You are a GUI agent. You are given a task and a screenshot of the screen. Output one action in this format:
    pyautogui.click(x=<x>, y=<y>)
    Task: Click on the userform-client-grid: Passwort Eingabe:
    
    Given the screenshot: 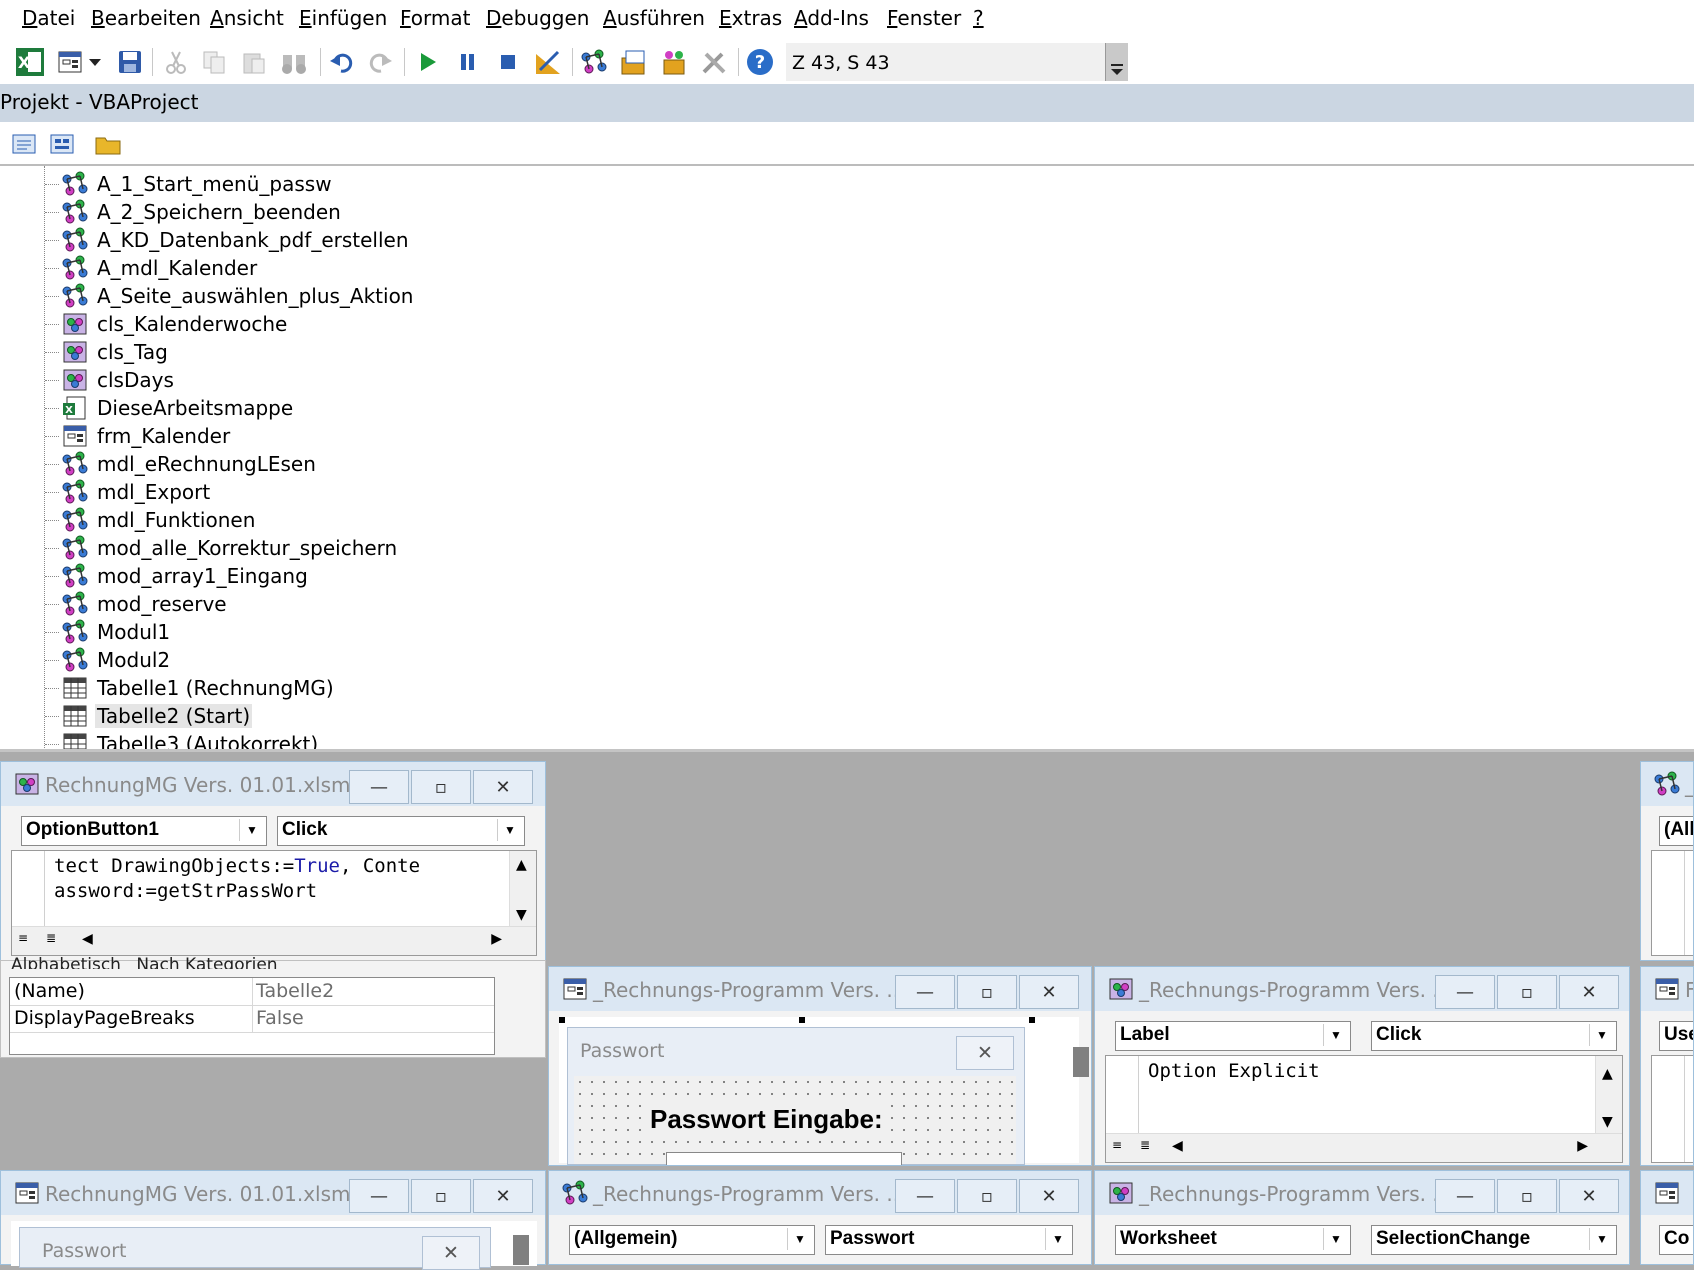 What is the action you would take?
    pyautogui.click(x=795, y=1120)
    